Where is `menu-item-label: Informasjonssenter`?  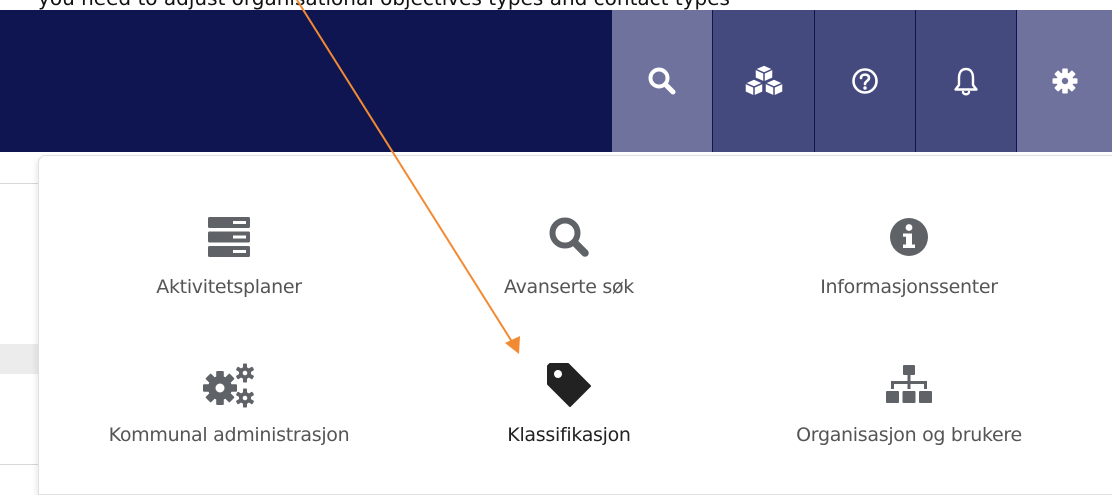 menu-item-label: Informasjonssenter is located at coordinates (909, 287).